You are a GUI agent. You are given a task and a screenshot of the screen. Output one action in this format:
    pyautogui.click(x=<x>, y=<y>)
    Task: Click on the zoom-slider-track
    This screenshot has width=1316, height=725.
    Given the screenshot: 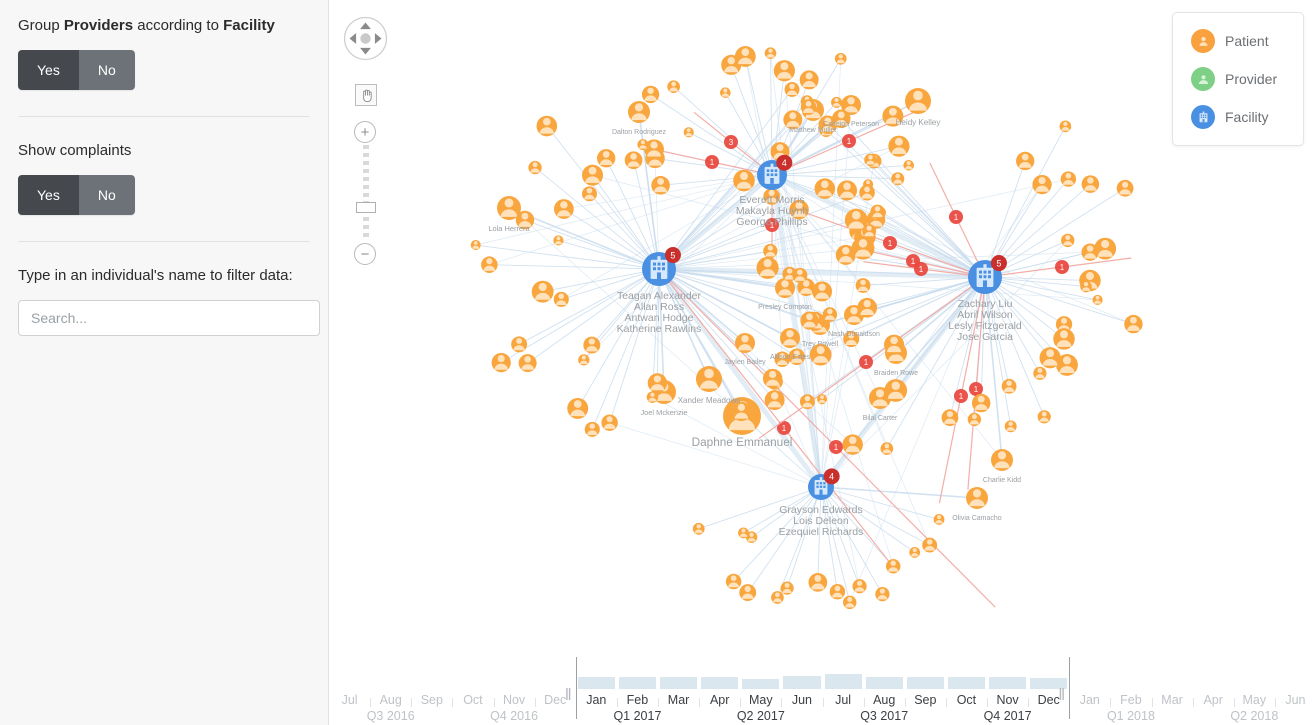 What is the action you would take?
    pyautogui.click(x=366, y=193)
    